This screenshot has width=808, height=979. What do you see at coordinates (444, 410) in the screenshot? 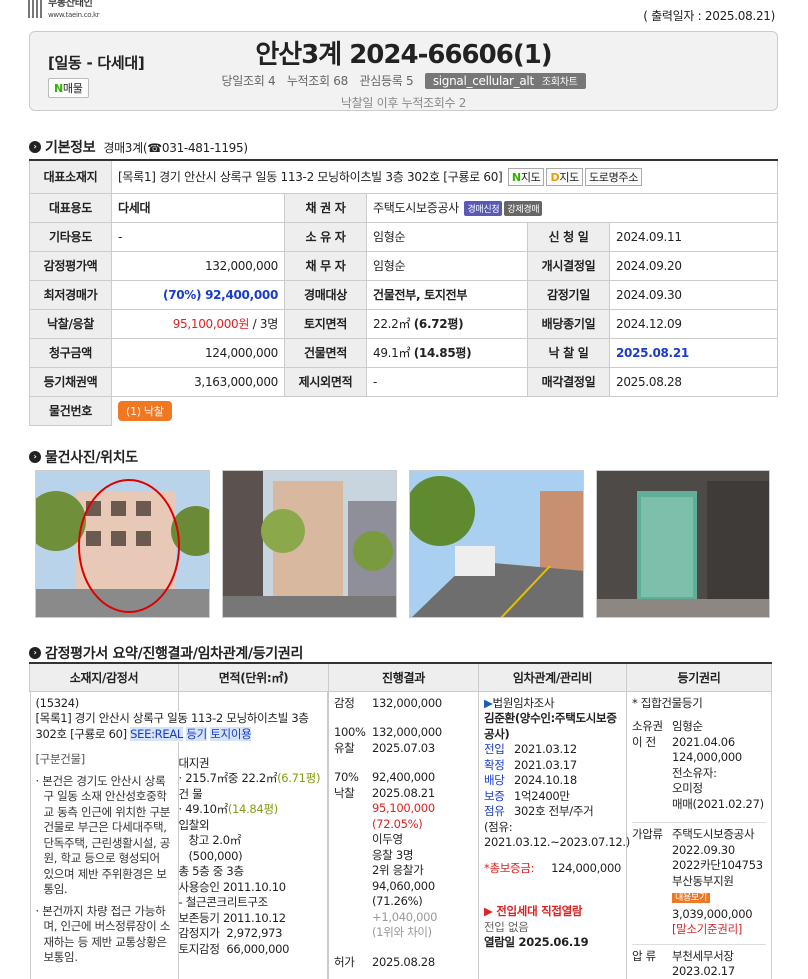
I see `item-number-cell: (1) 낙찰` at bounding box center [444, 410].